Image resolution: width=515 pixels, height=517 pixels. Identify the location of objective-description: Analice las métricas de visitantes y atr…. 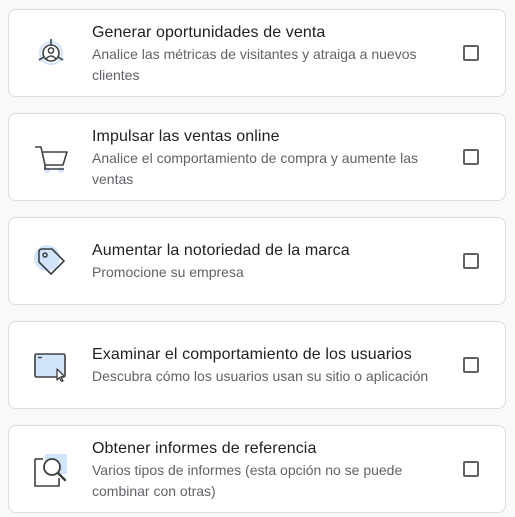
(254, 64).